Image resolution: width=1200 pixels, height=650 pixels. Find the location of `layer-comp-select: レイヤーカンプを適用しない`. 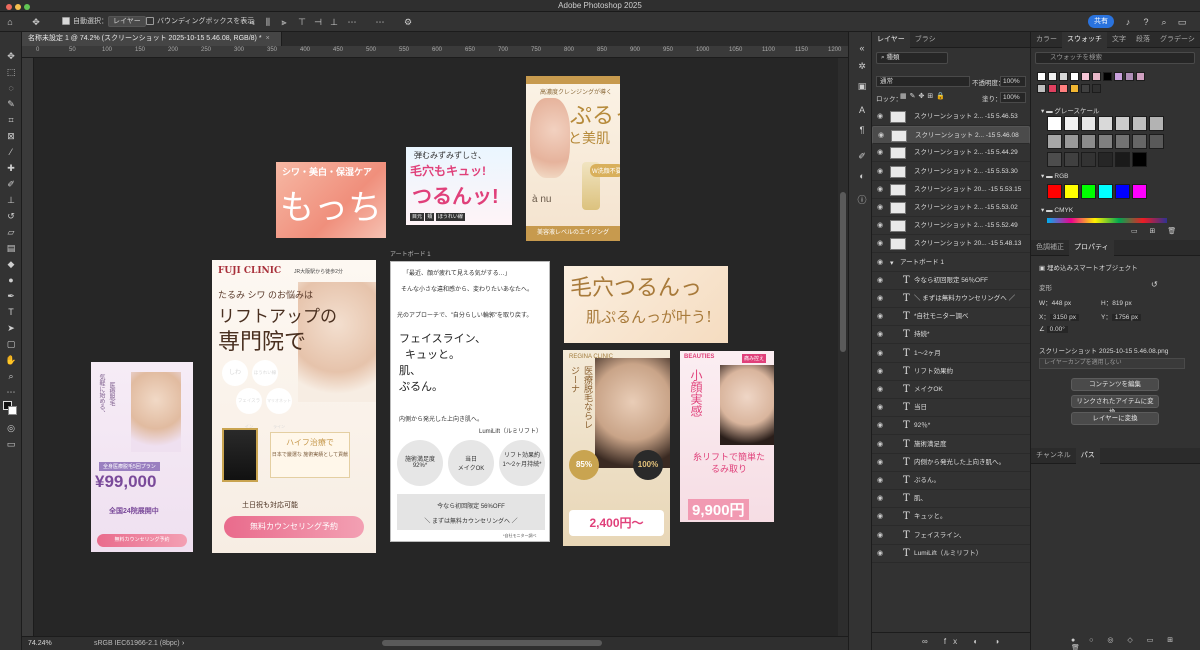

layer-comp-select: レイヤーカンプを適用しない is located at coordinates (1112, 363).